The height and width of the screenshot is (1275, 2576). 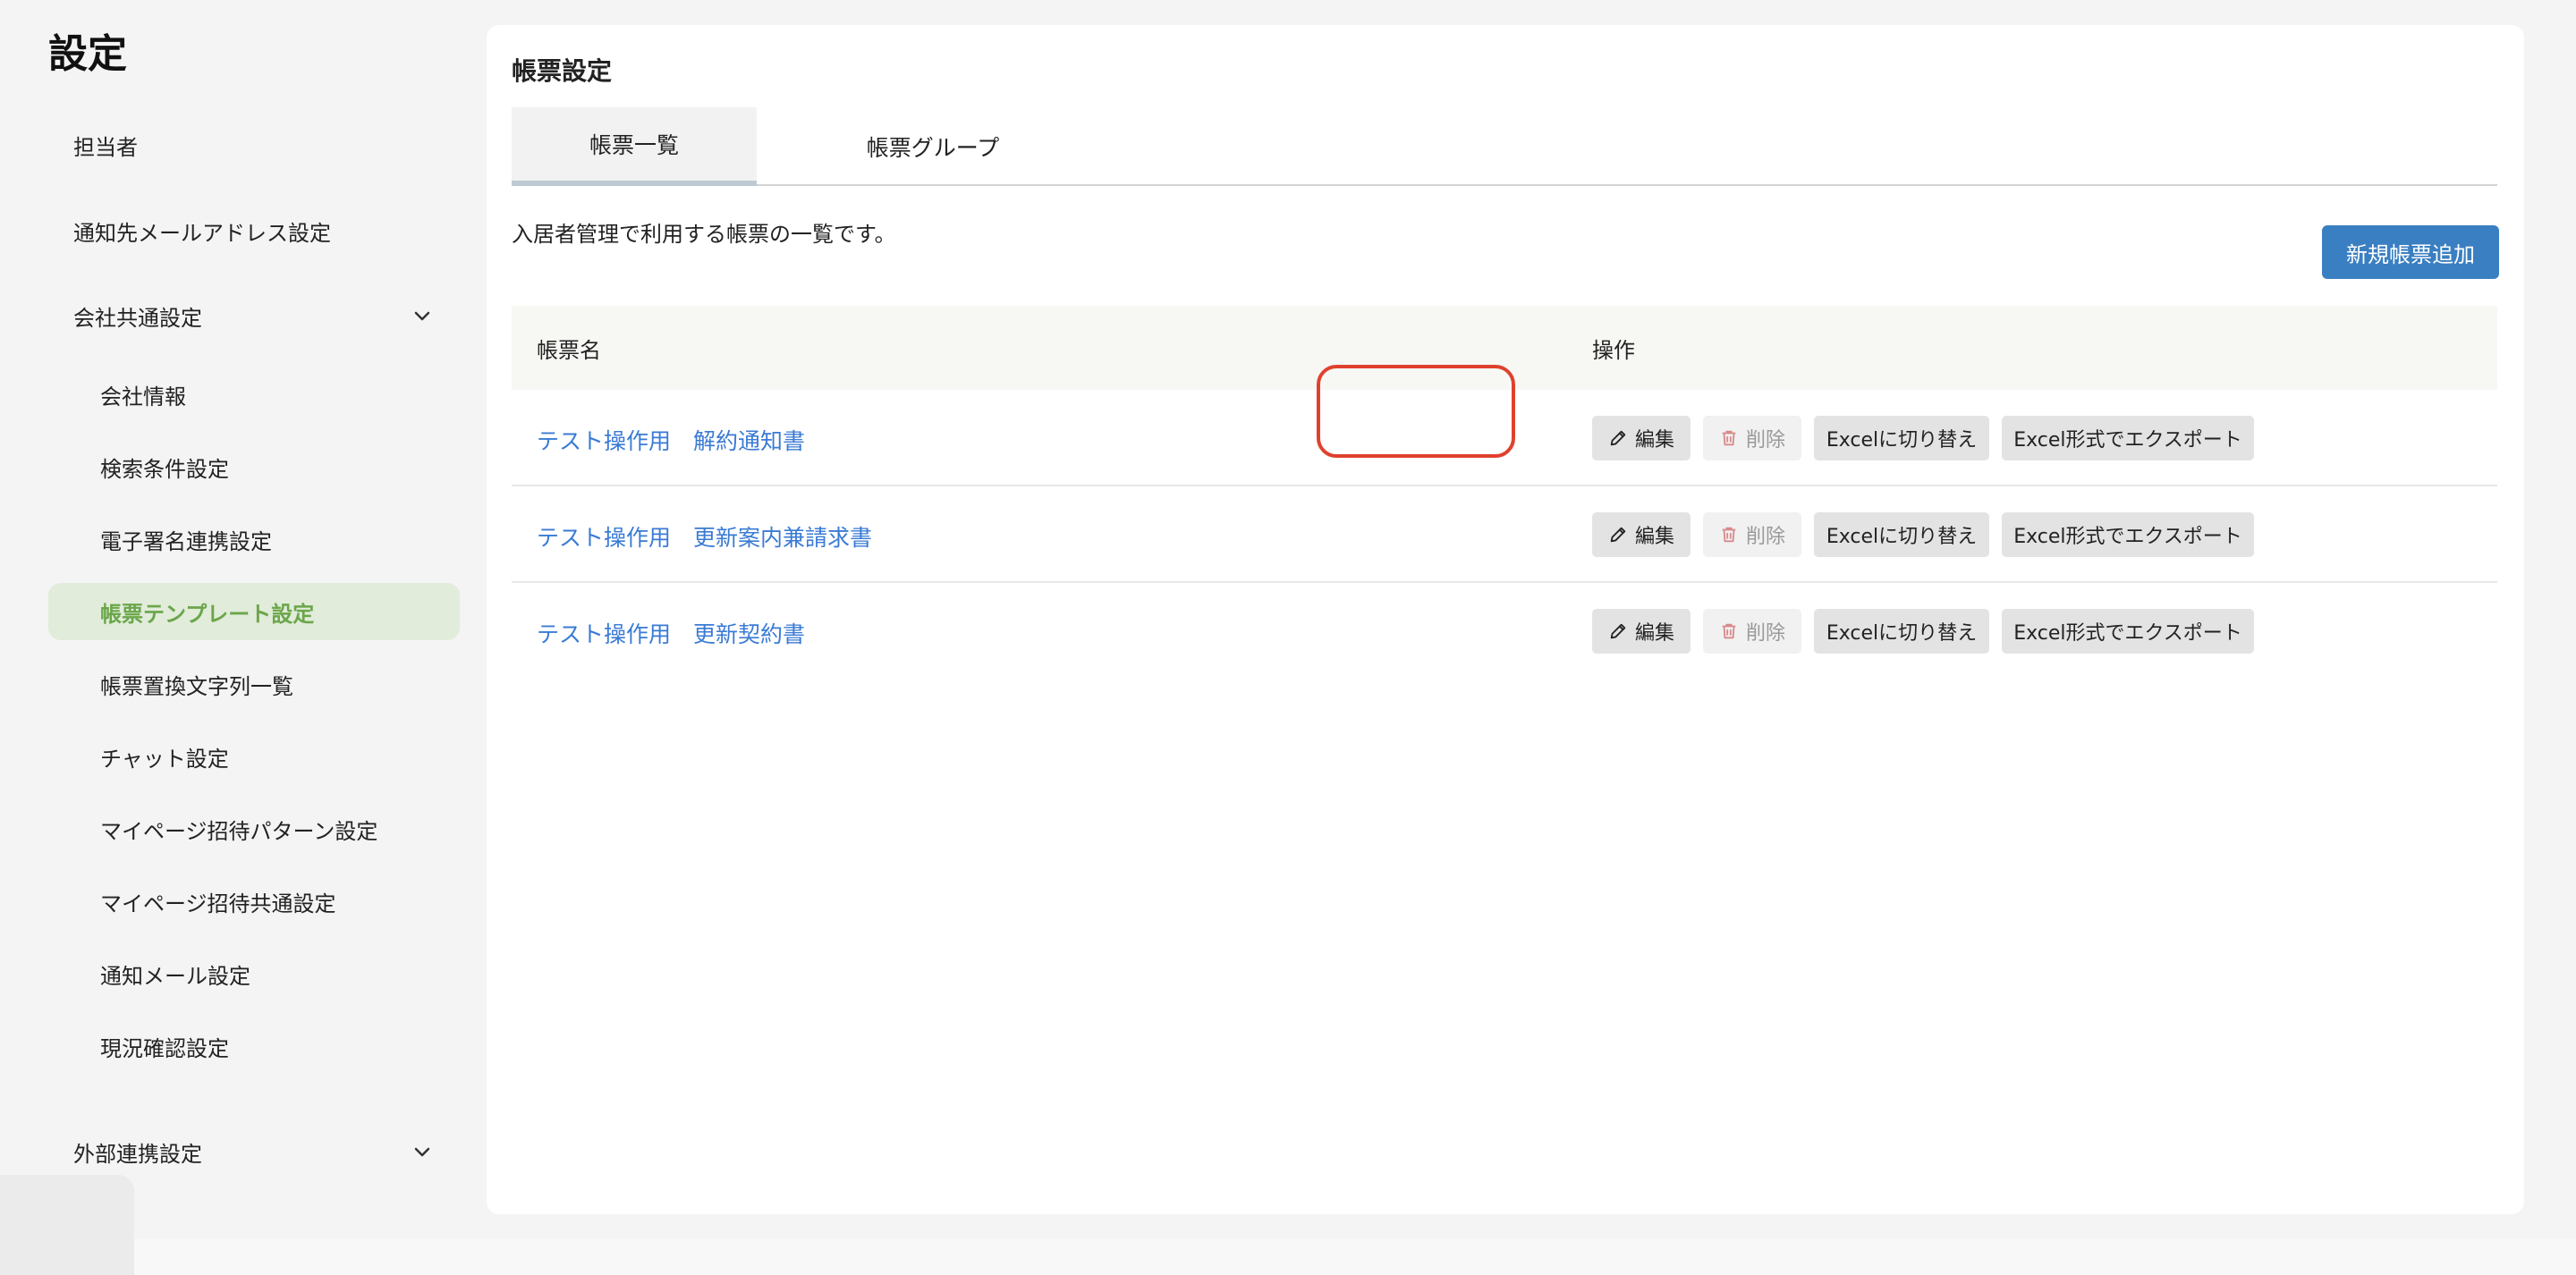 I want to click on sidebar-item-notification-email: 通知先メールアドレス設定, so click(x=254, y=231).